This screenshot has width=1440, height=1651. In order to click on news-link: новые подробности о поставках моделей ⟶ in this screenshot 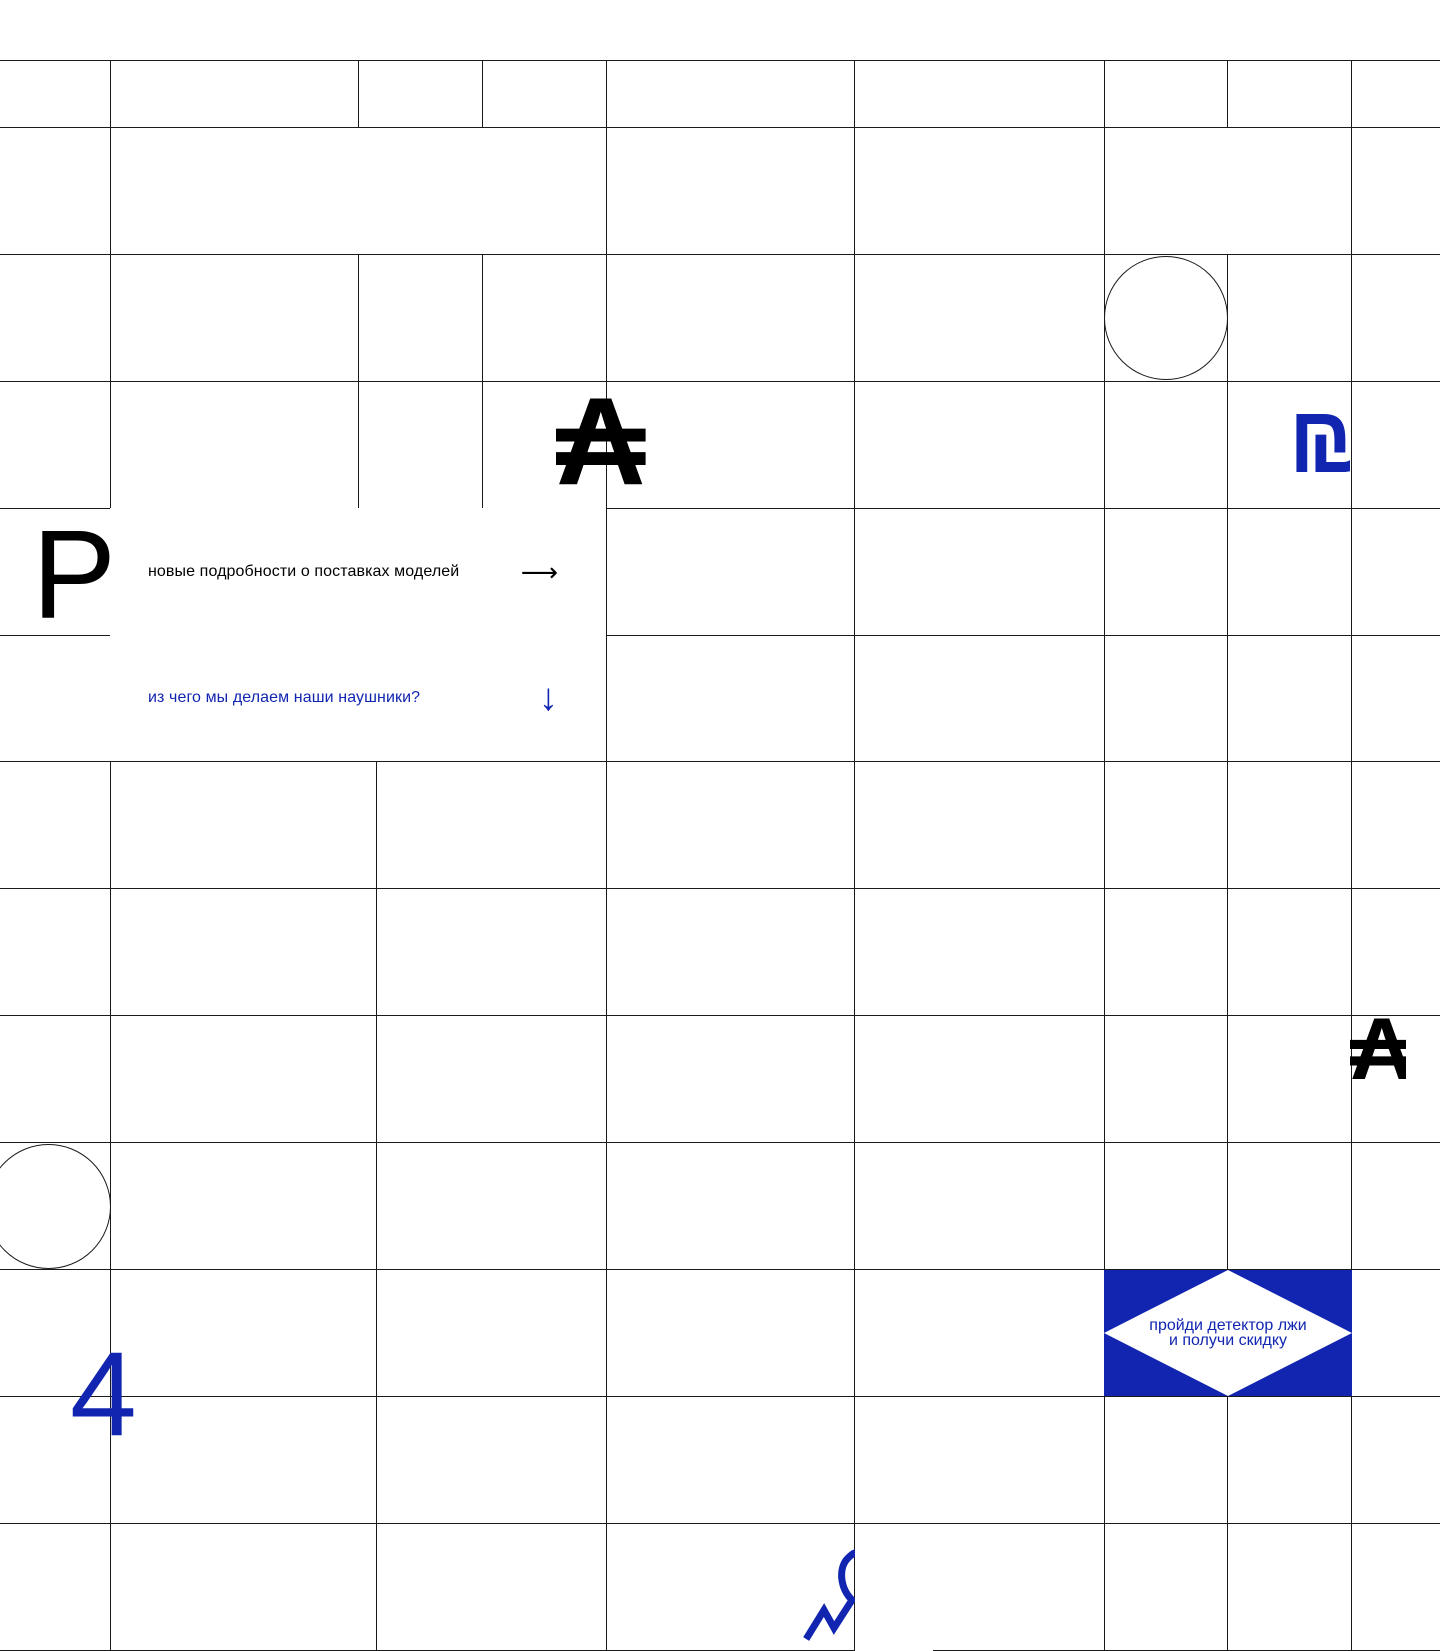, I will do `click(353, 572)`.